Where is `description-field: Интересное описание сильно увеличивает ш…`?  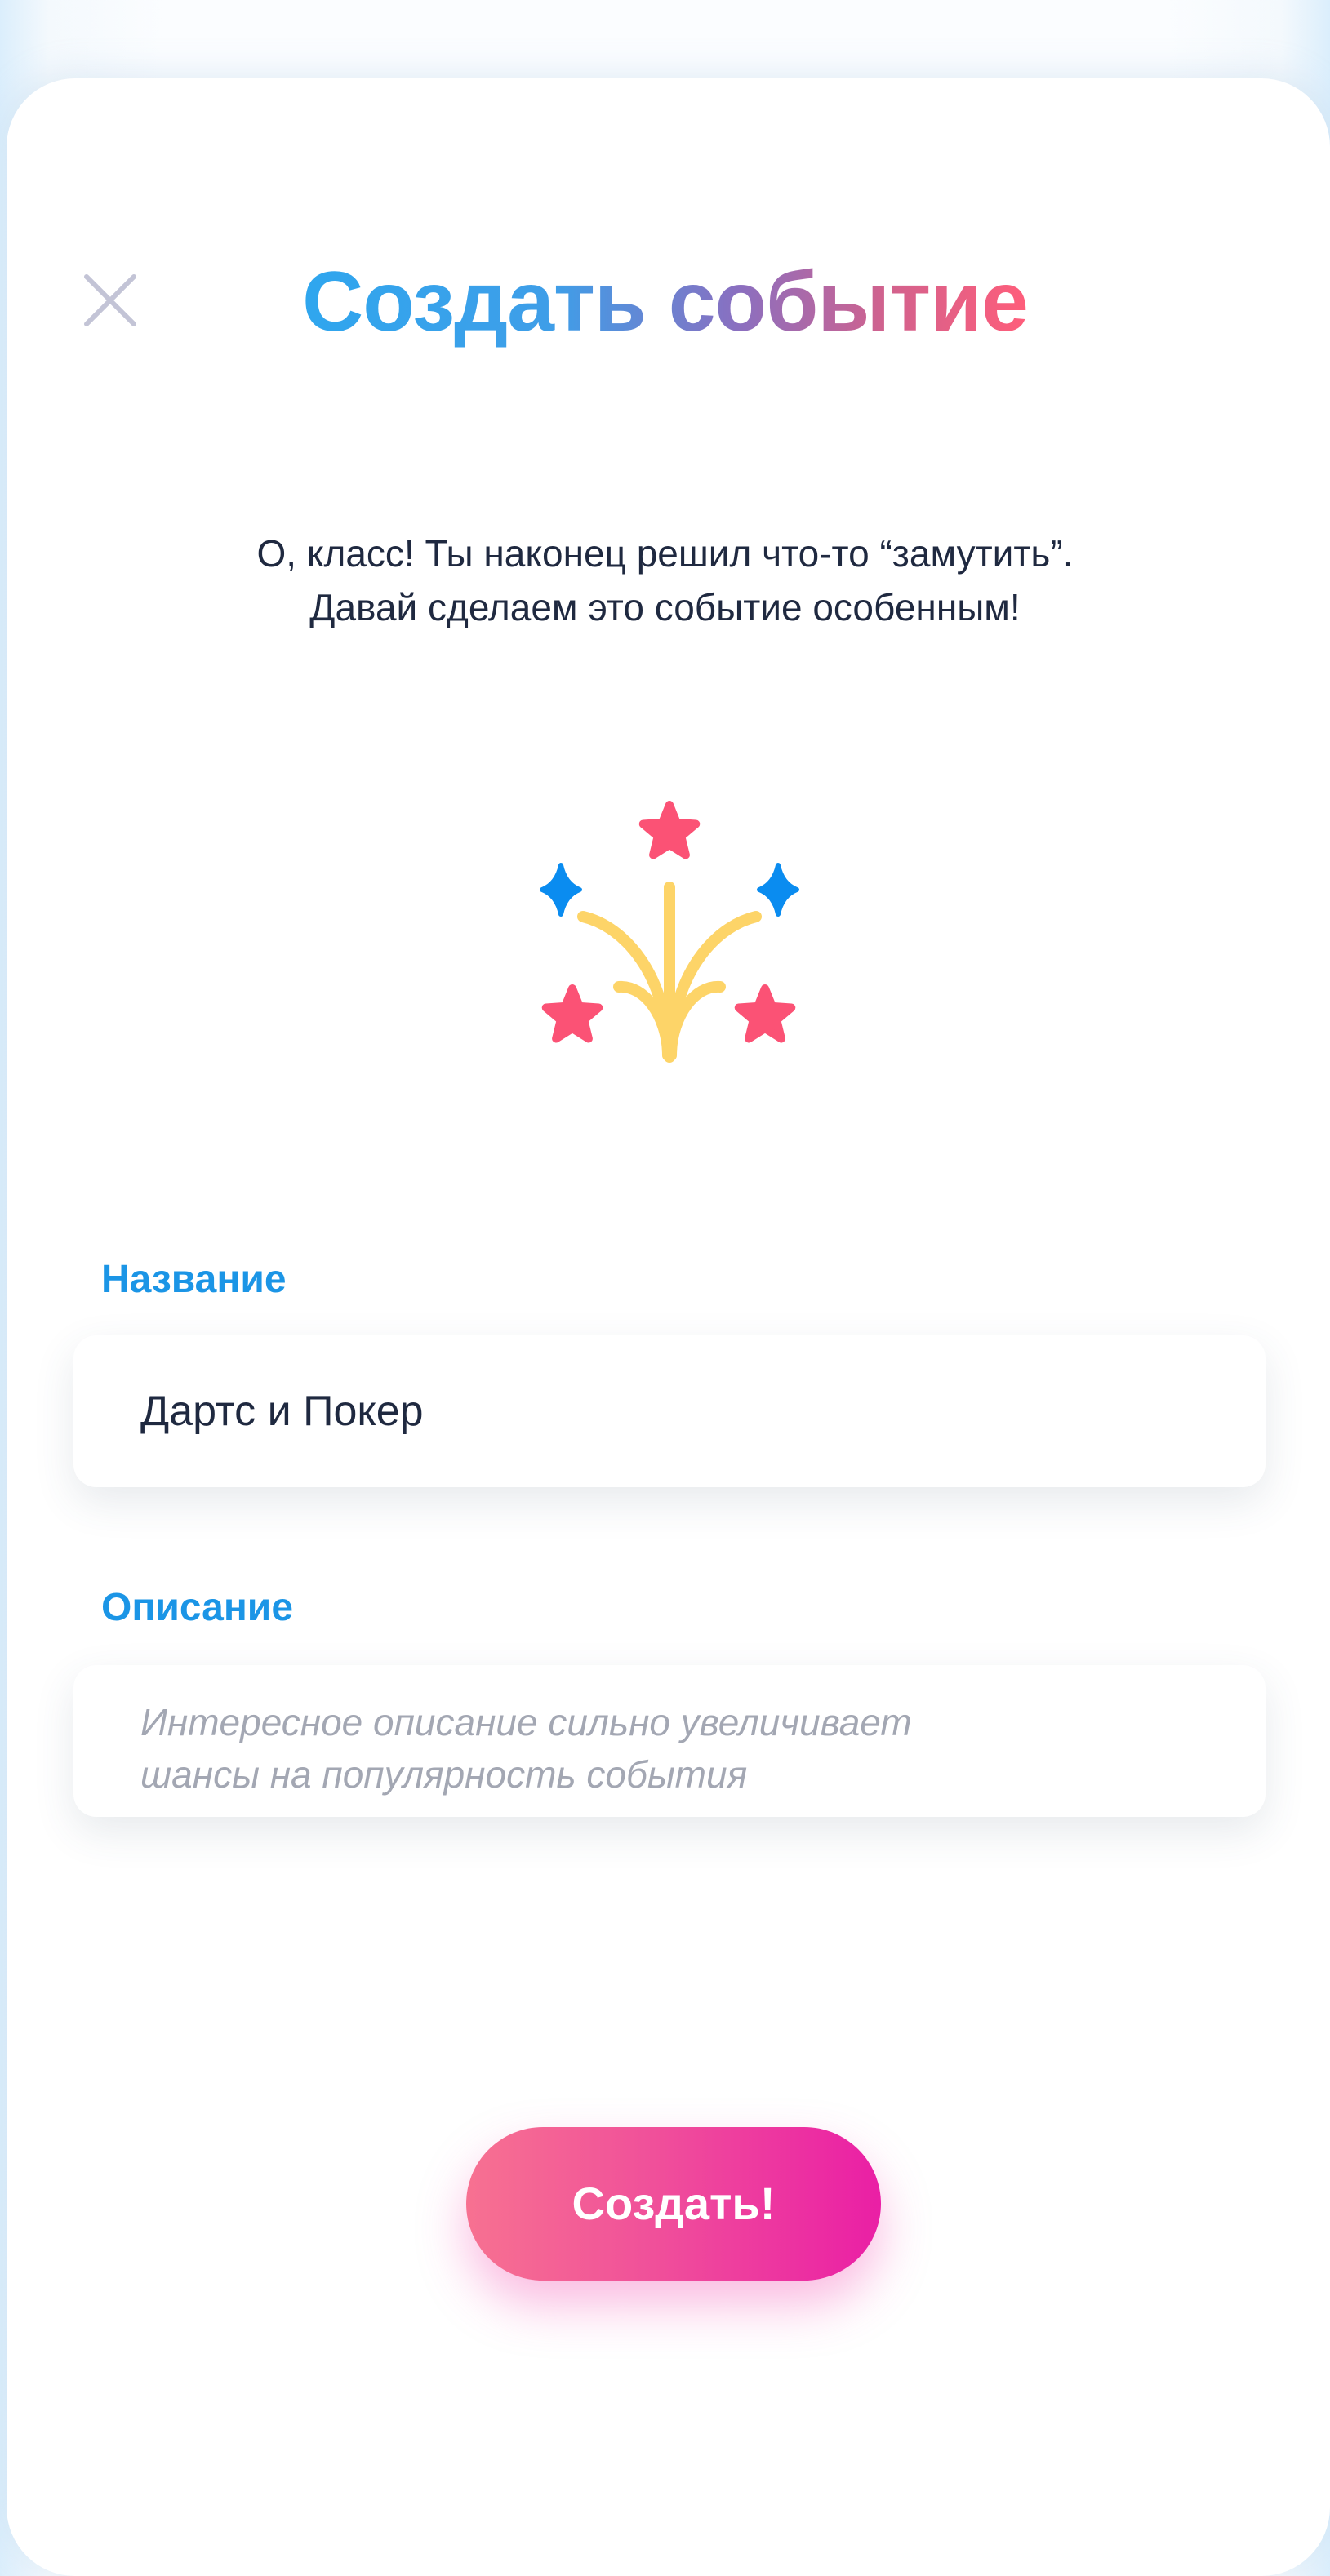
description-field: Интересное описание сильно увеличивает ш… is located at coordinates (669, 1741).